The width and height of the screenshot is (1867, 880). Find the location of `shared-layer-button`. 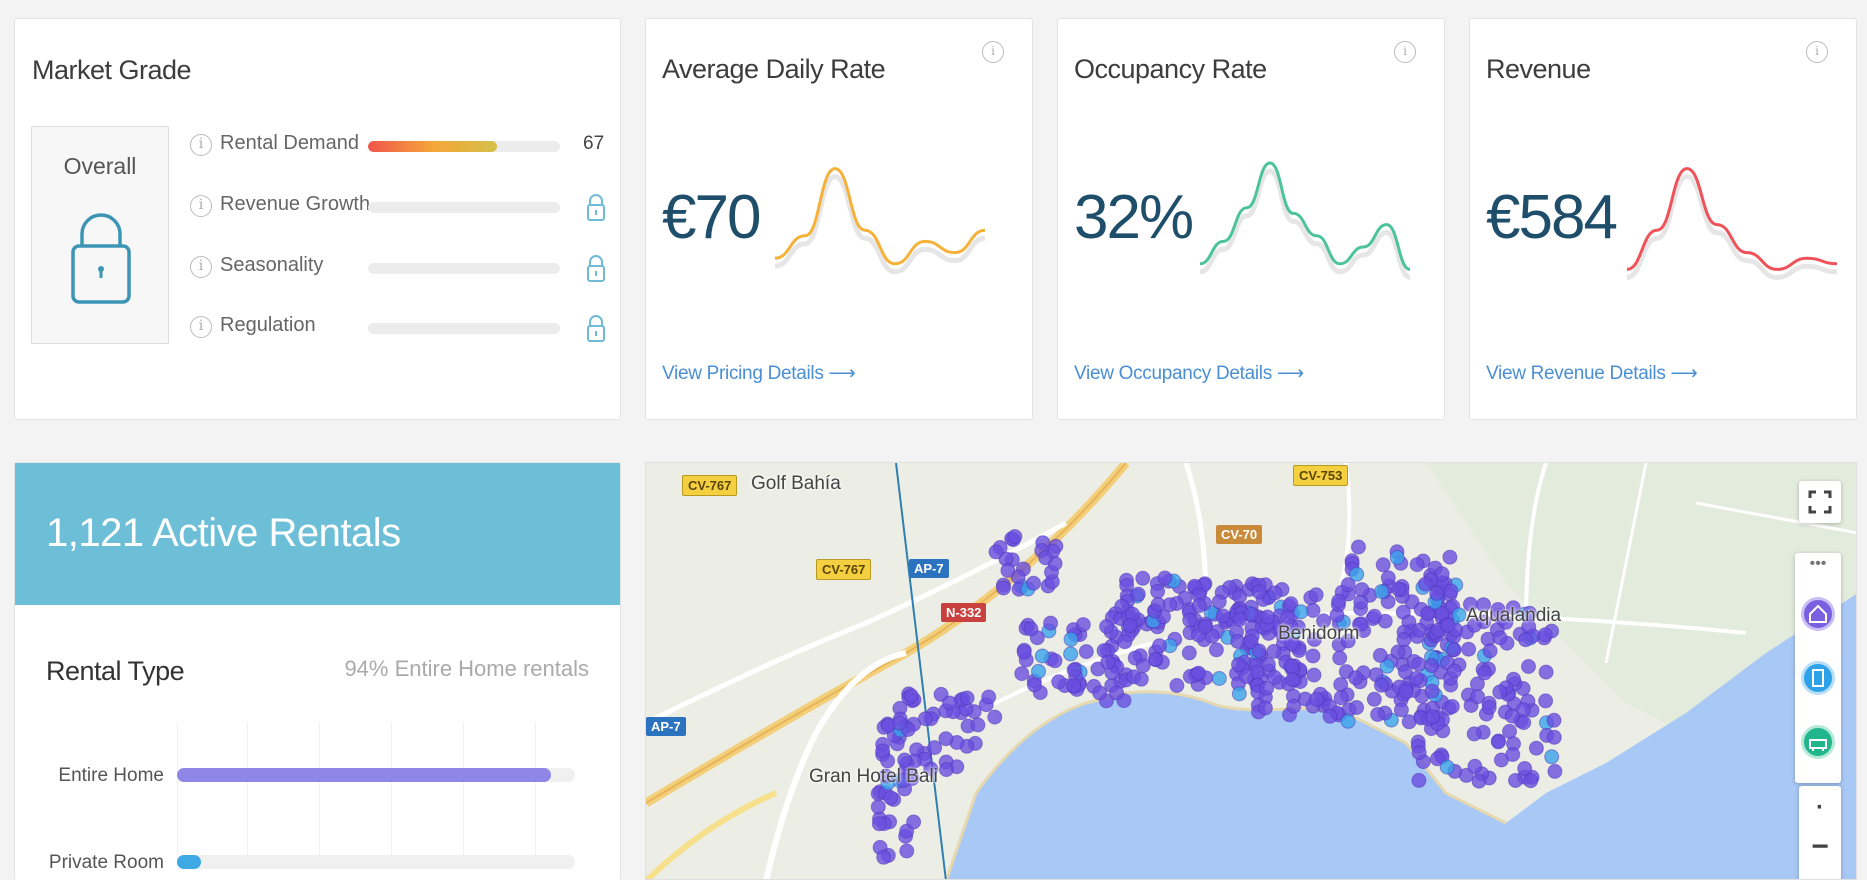

shared-layer-button is located at coordinates (1818, 742).